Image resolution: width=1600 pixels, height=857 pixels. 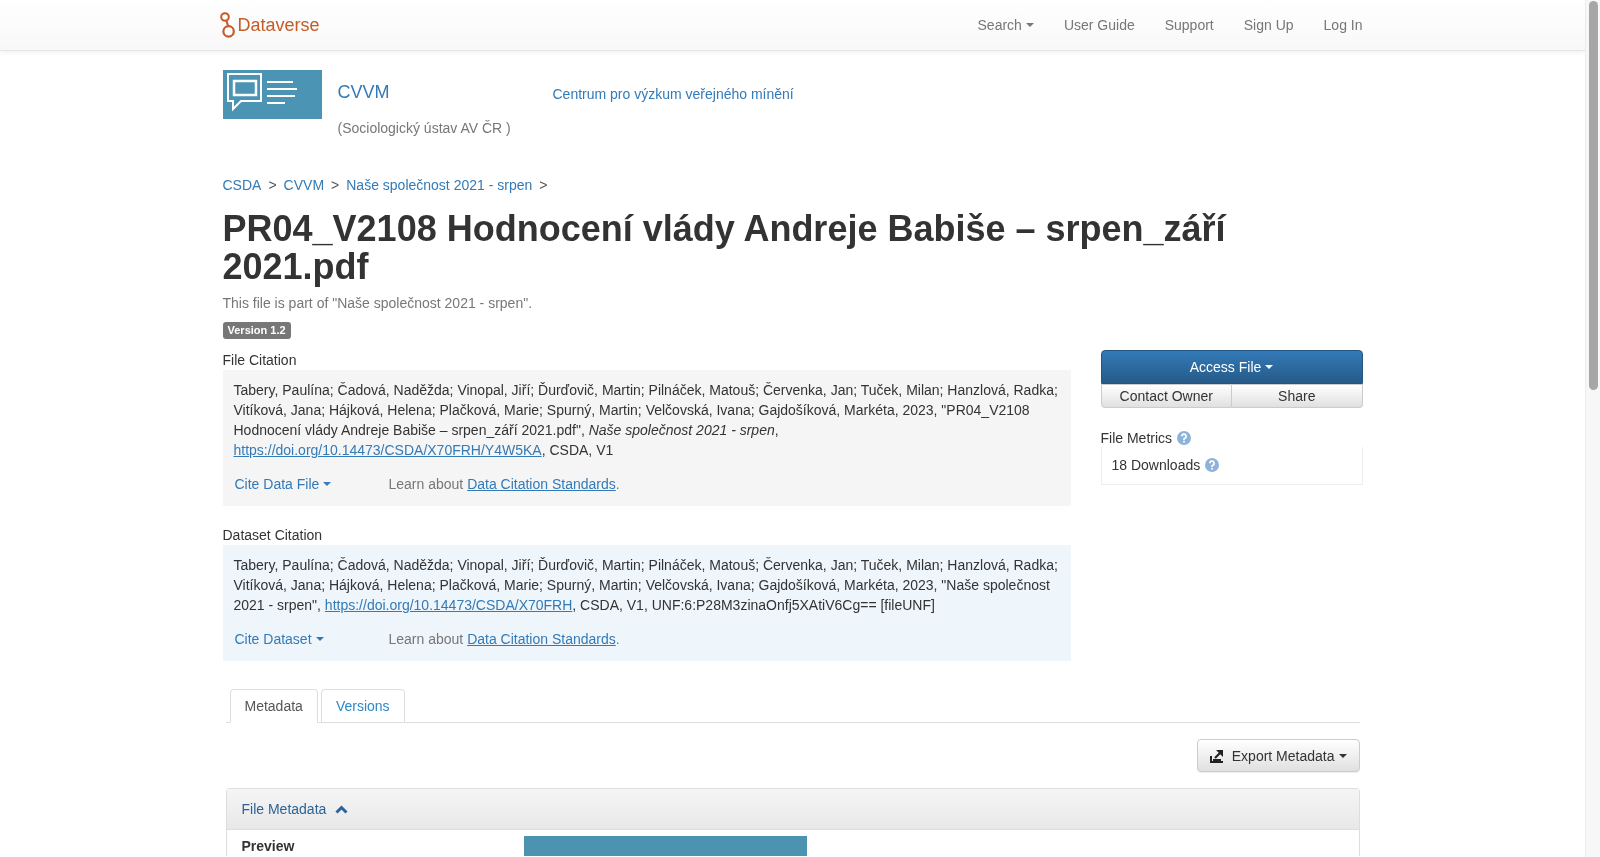 What do you see at coordinates (273, 535) in the screenshot?
I see `section-label: Dataset Citation` at bounding box center [273, 535].